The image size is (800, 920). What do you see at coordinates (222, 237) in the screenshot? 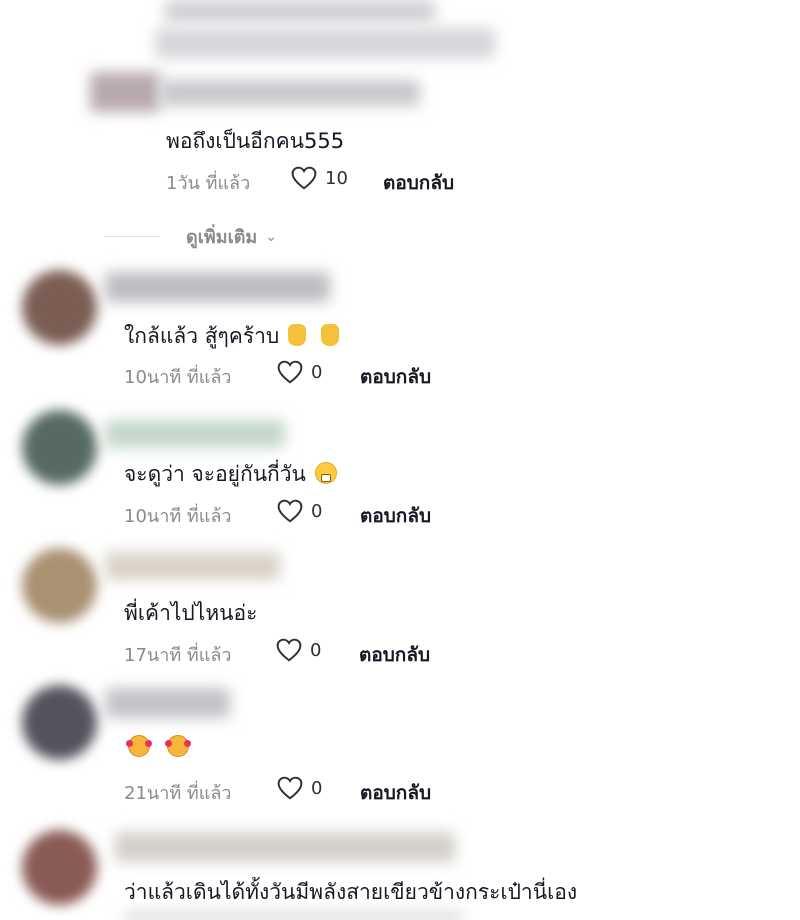
I see `see-more-label: ดูเพิ่มเติม` at bounding box center [222, 237].